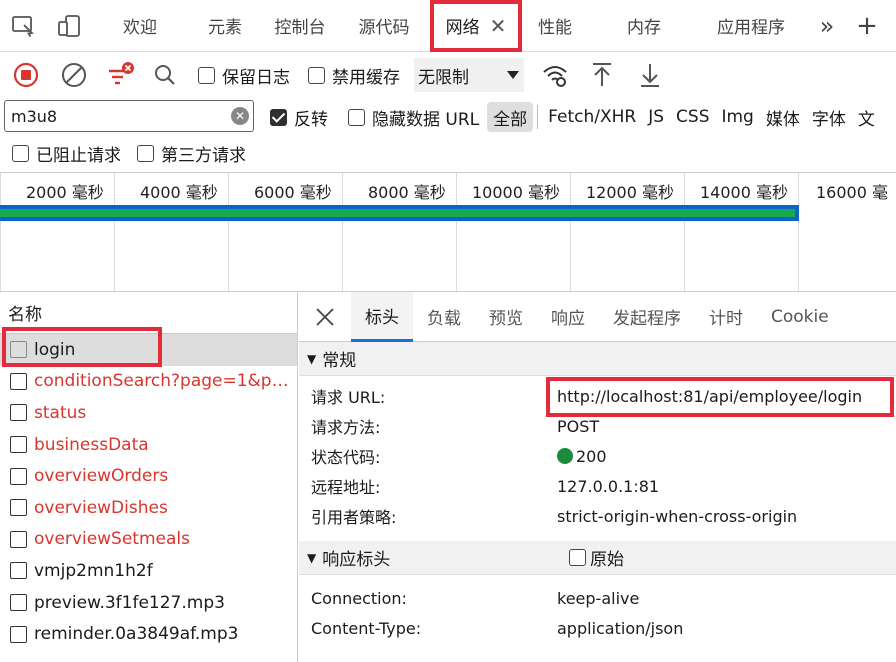 Image resolution: width=896 pixels, height=662 pixels. I want to click on request-row: businessData, so click(148, 445).